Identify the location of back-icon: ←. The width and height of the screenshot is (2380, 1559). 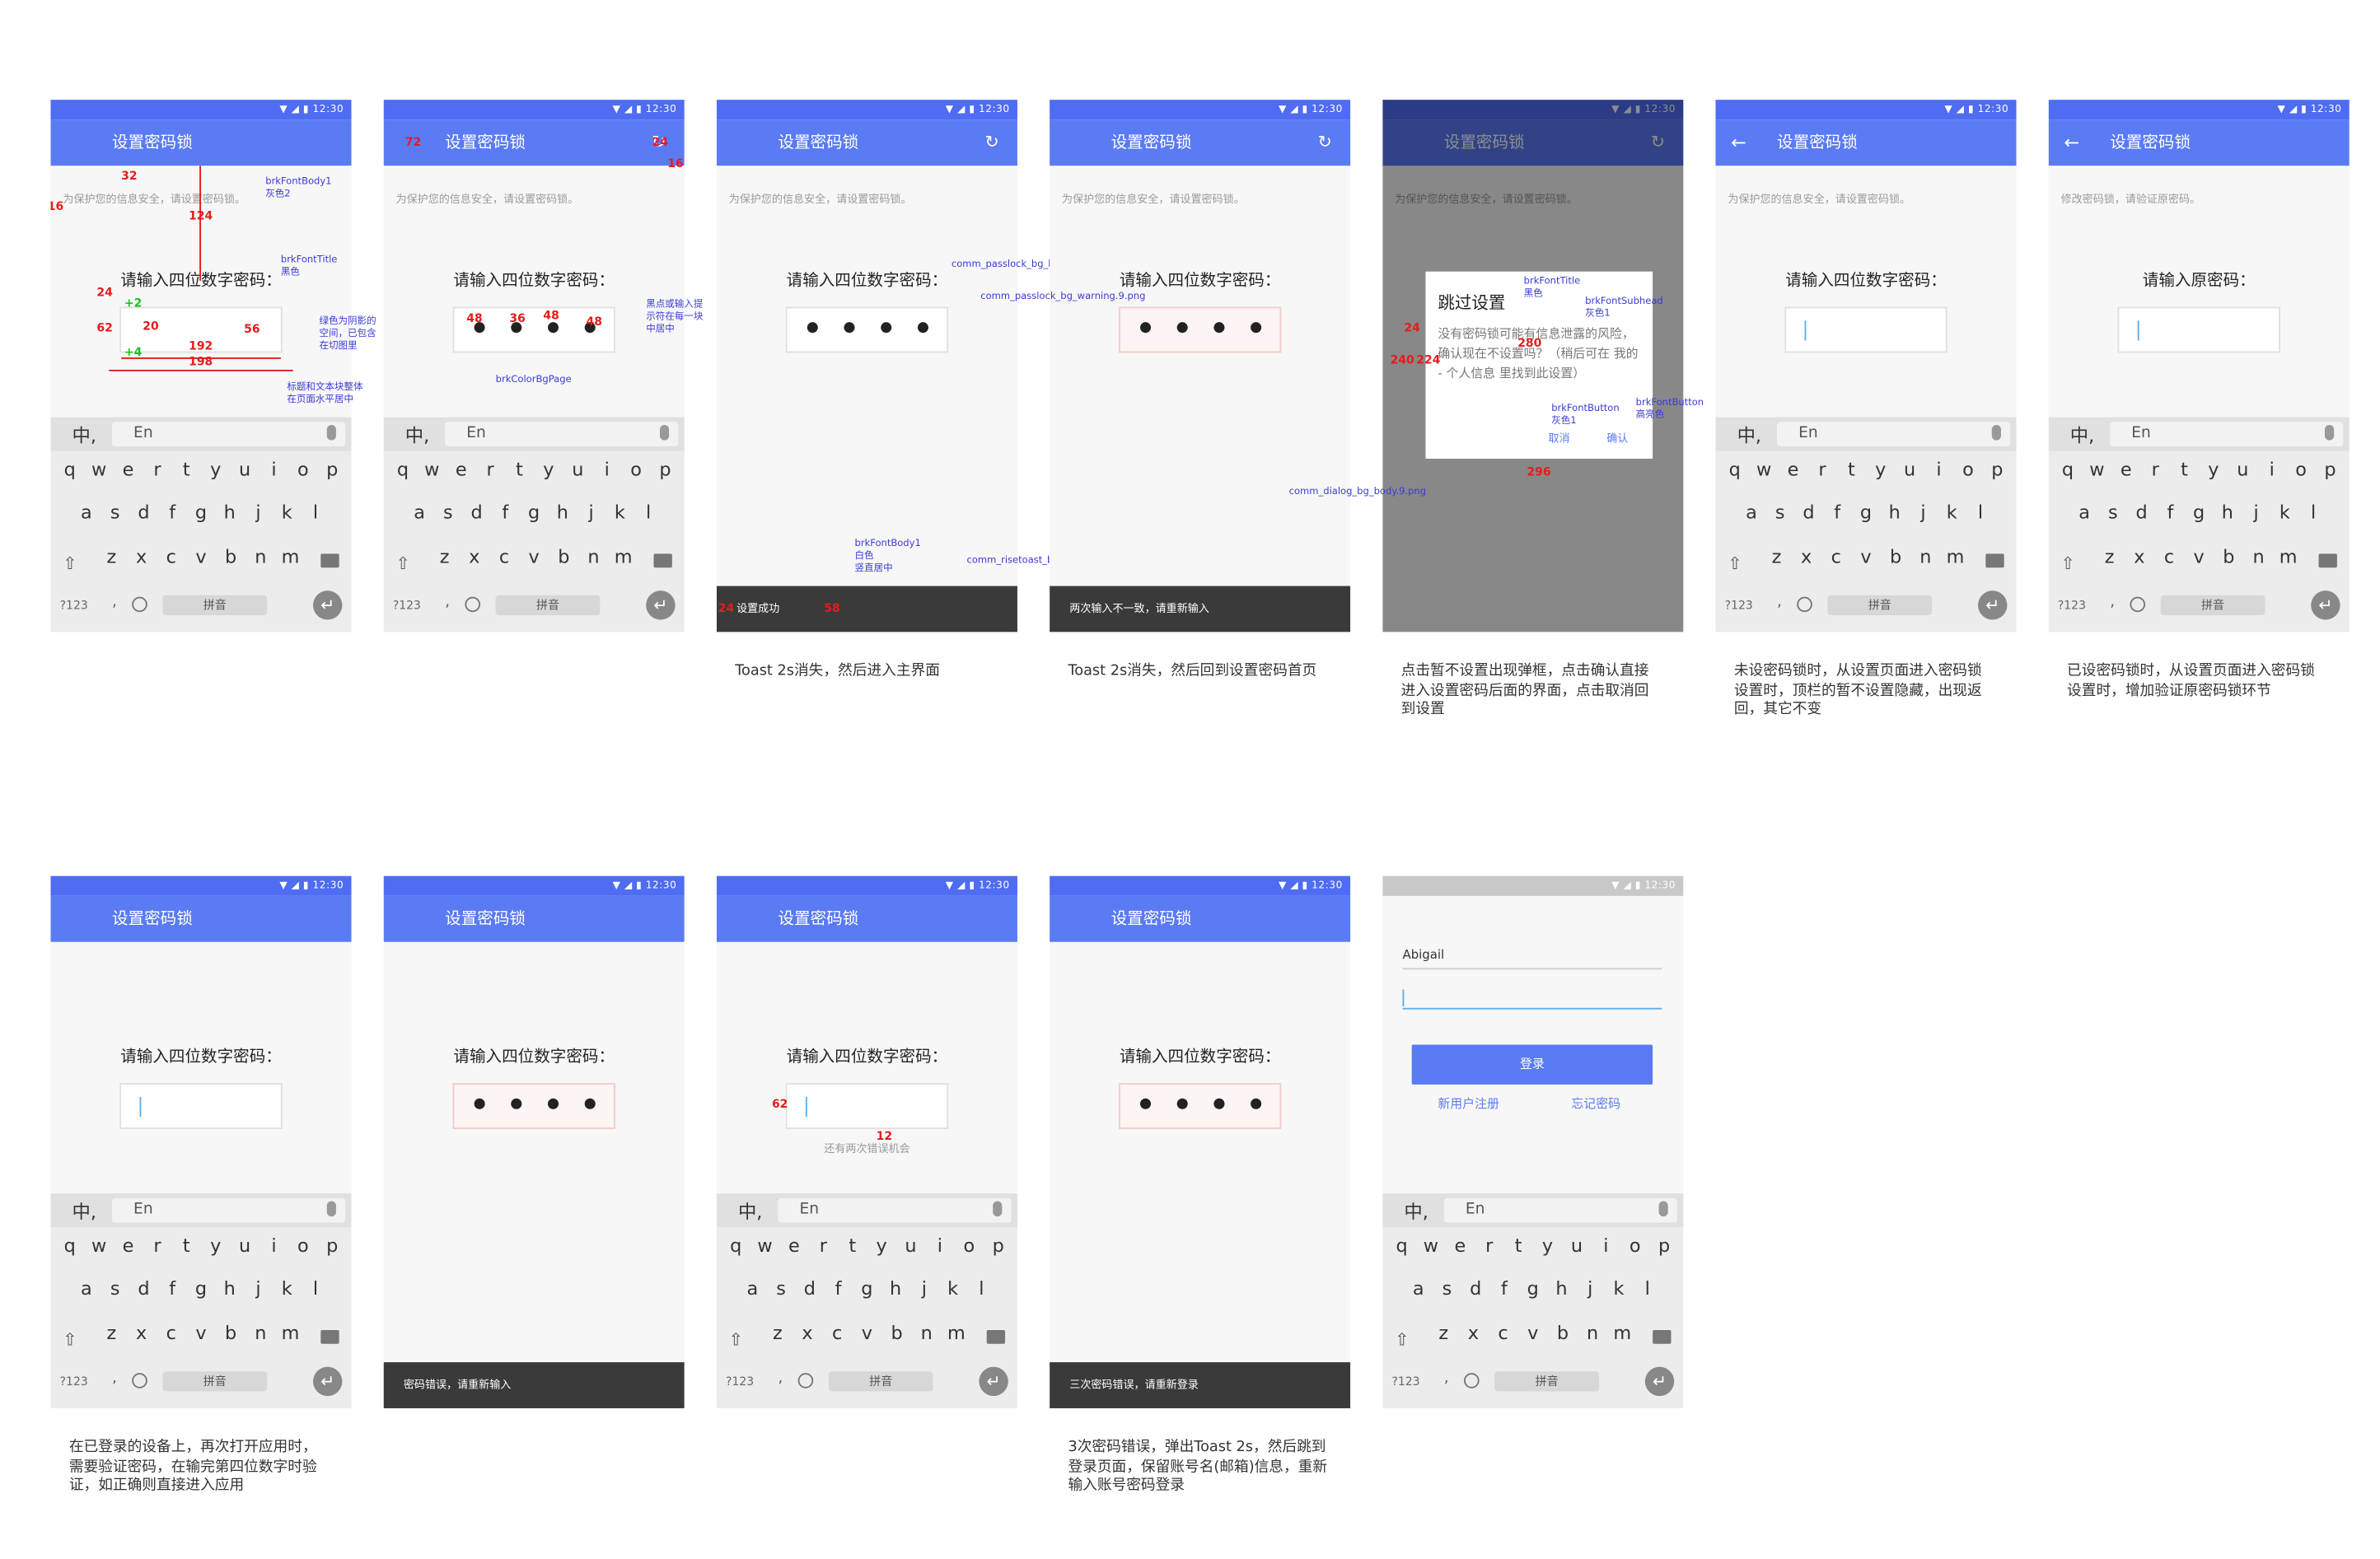
(2071, 142).